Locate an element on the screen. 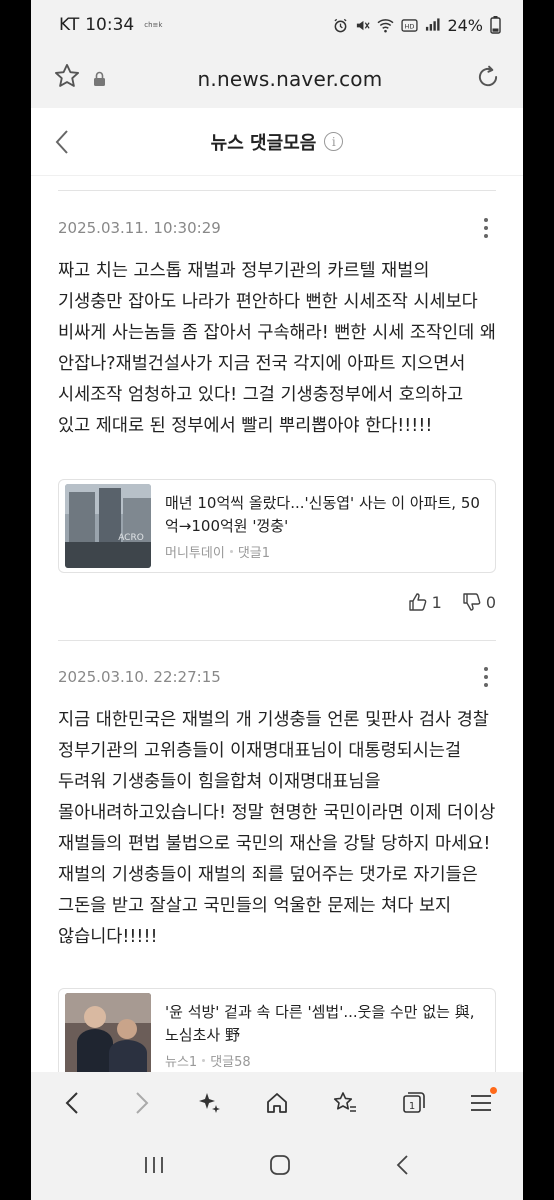 The height and width of the screenshot is (1200, 554). carrier-mini-label: ch≡k is located at coordinates (153, 25).